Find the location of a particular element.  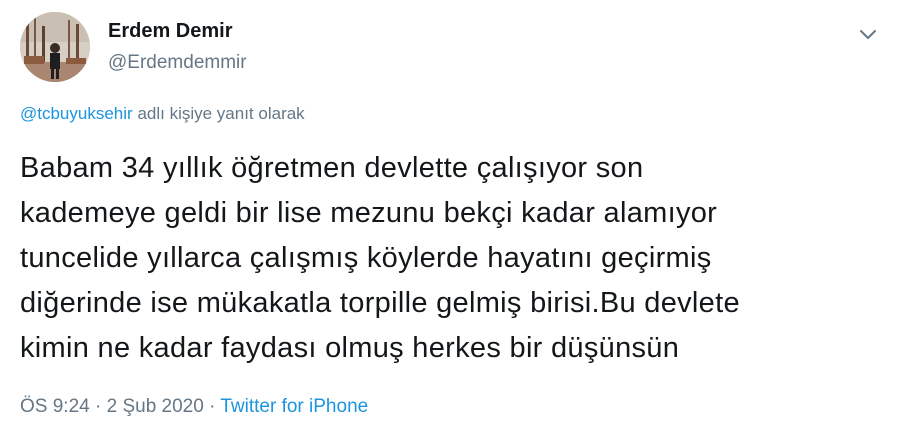

chevron-down-icon is located at coordinates (868, 34).